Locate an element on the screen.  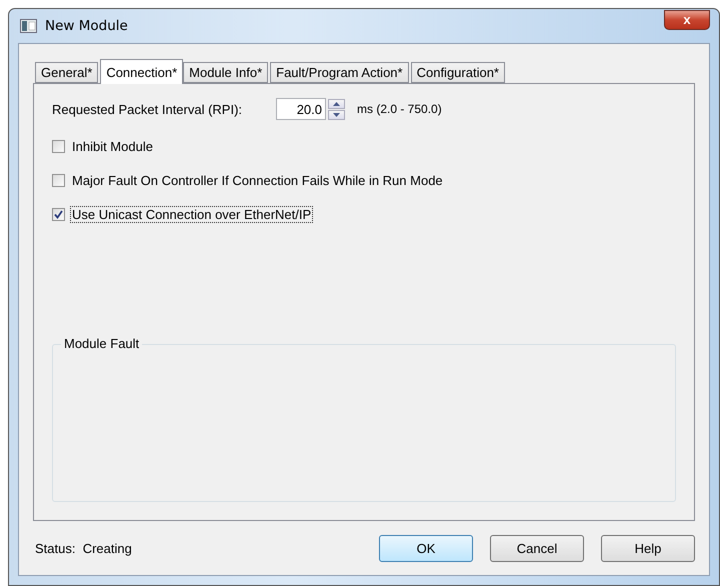
rpi-range: ms (2.0 - 750.0) is located at coordinates (399, 109).